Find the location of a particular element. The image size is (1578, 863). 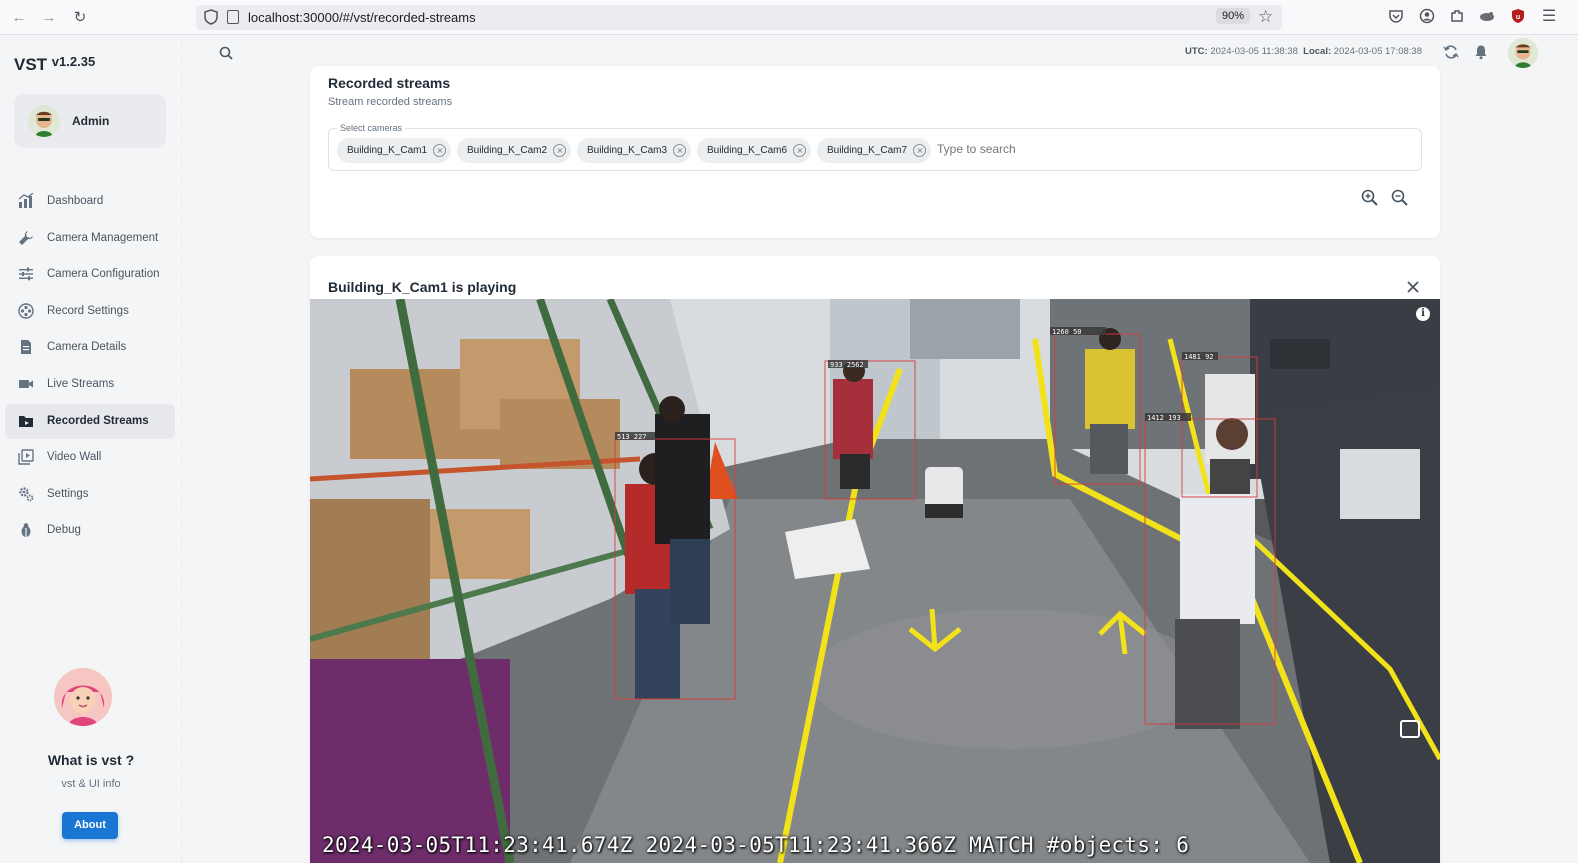

camera-chip: Building_K_Cam1 is located at coordinates (394, 150).